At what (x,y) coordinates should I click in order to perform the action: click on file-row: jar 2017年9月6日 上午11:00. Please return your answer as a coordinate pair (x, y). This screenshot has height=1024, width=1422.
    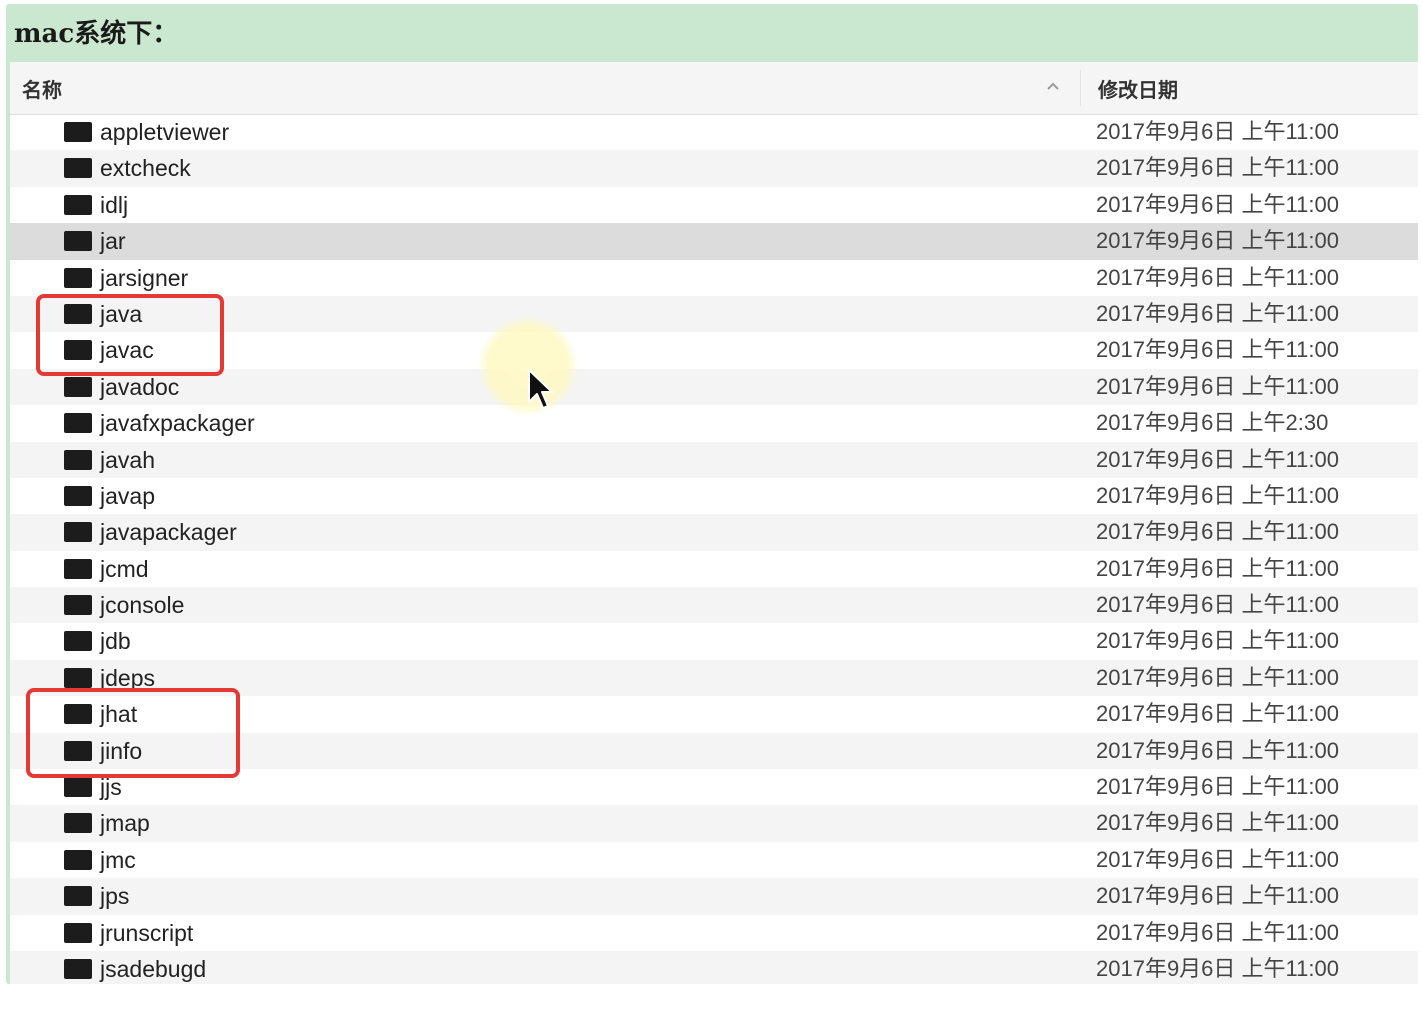
    Looking at the image, I should click on (714, 241).